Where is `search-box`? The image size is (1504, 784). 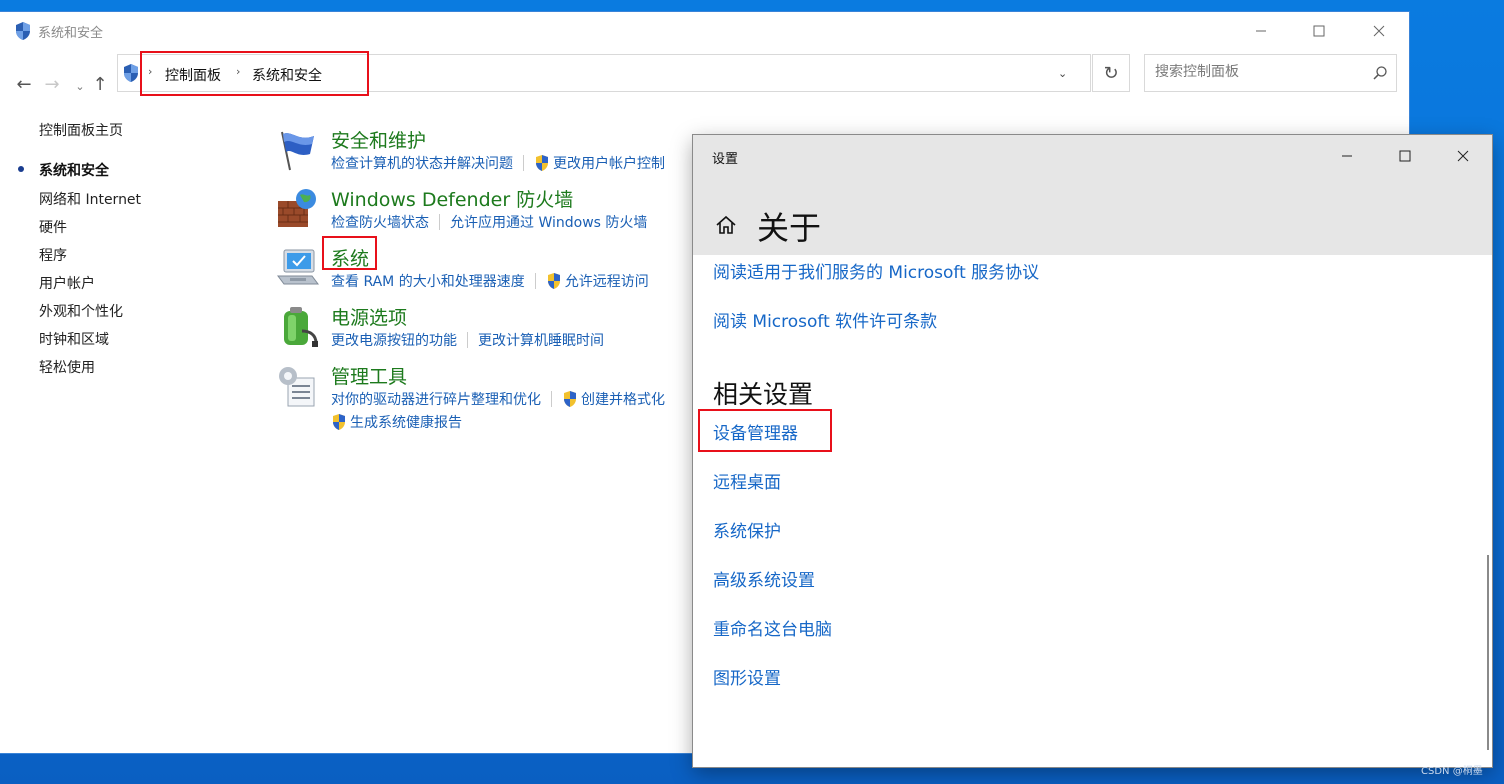 search-box is located at coordinates (1270, 73).